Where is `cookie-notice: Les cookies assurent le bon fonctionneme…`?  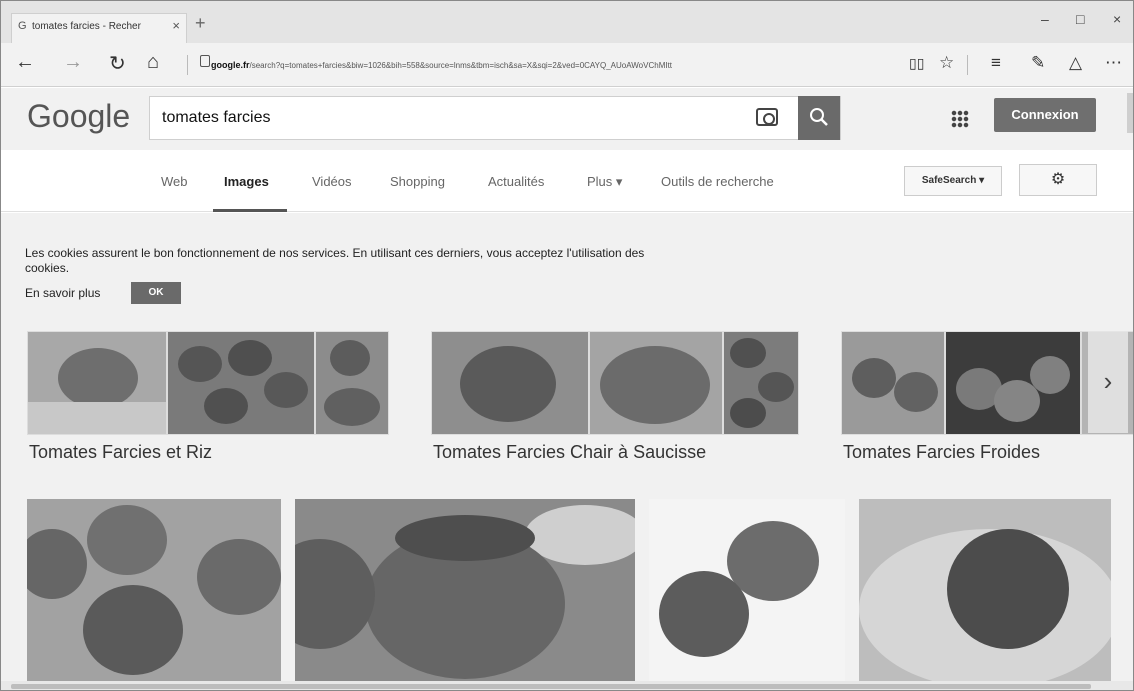 cookie-notice: Les cookies assurent le bon fonctionneme… is located at coordinates (335, 260).